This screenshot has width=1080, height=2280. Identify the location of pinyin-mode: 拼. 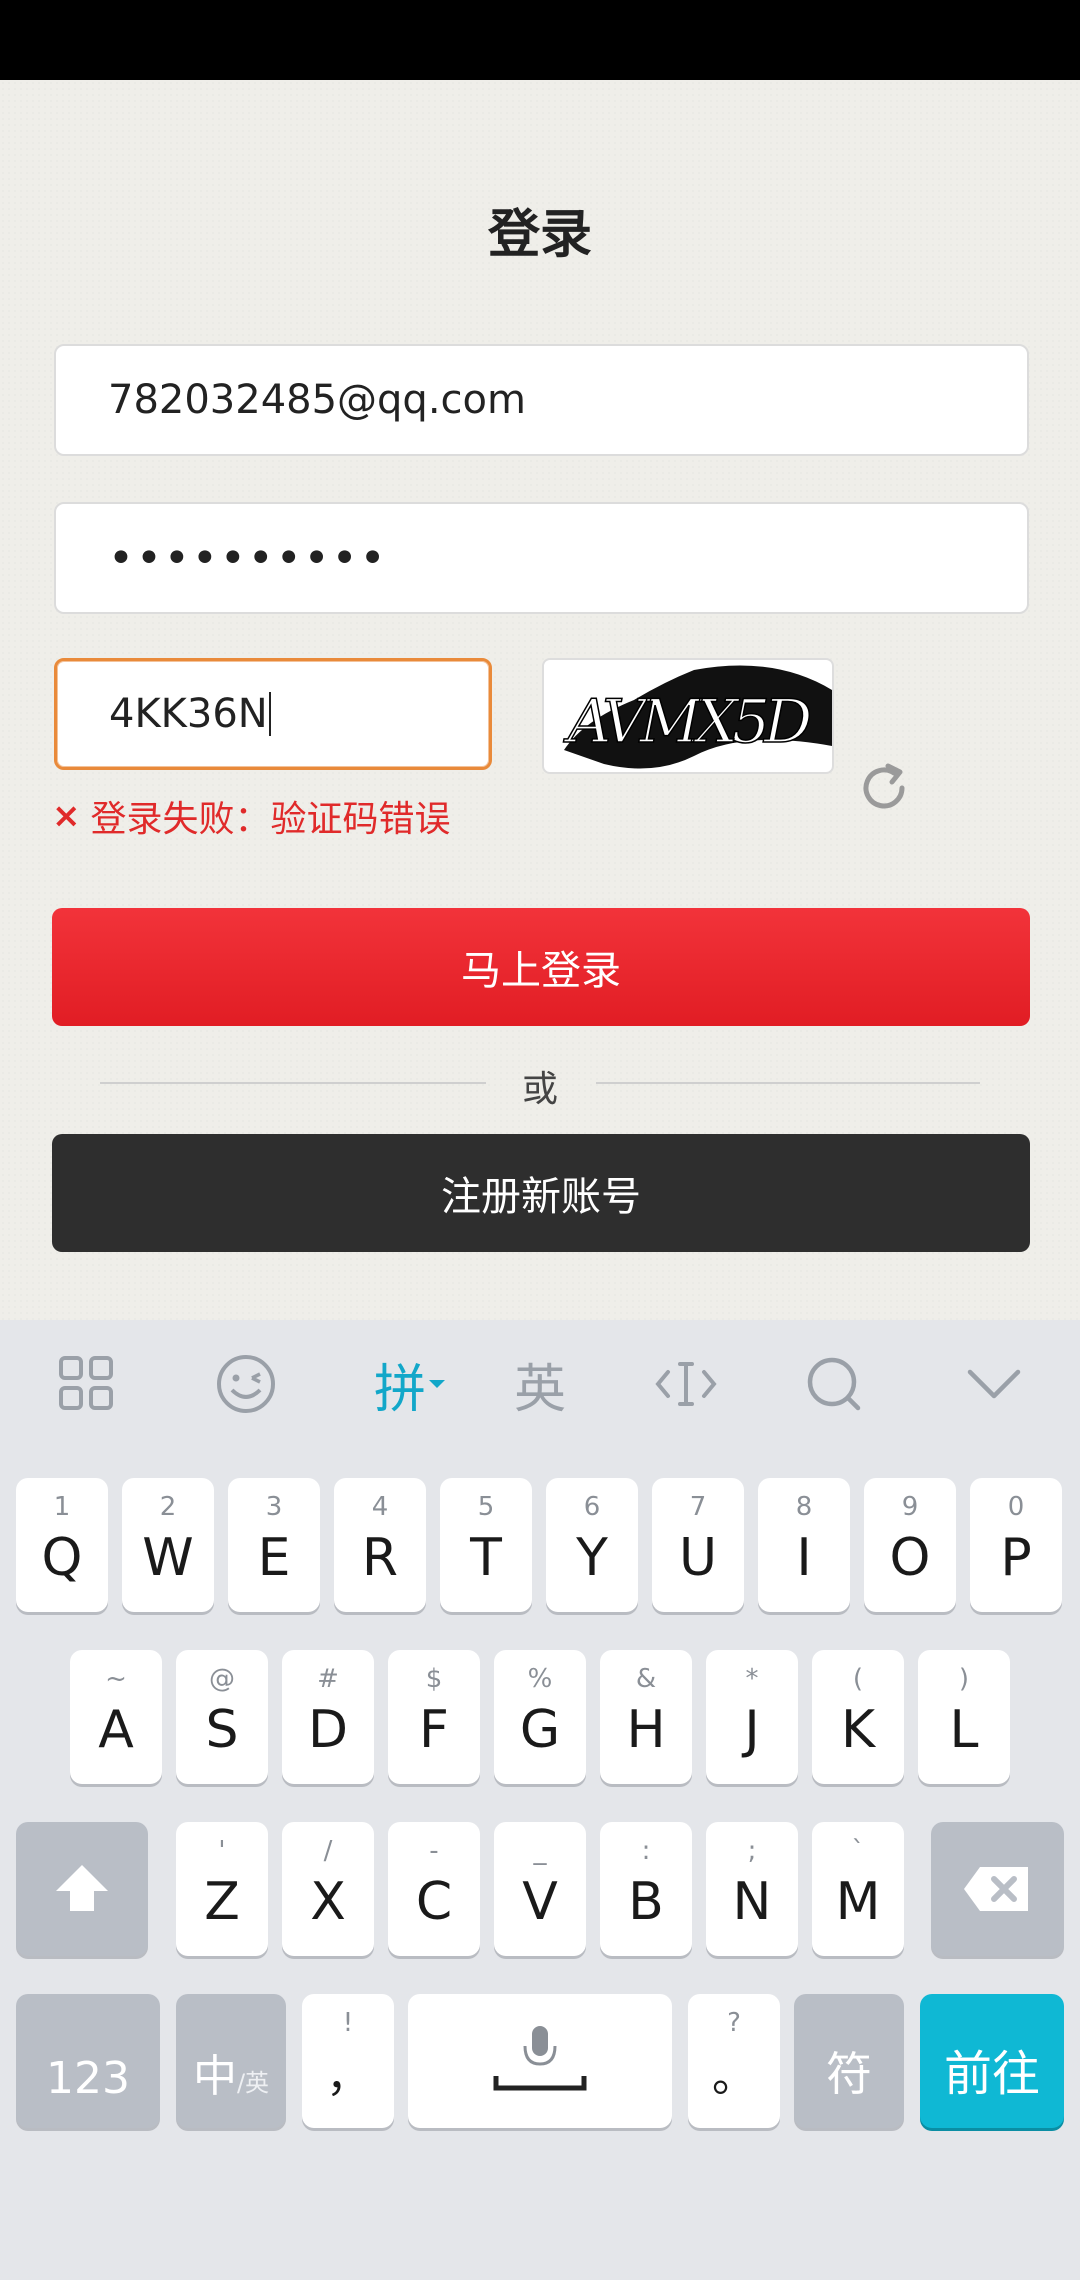
(410, 1384).